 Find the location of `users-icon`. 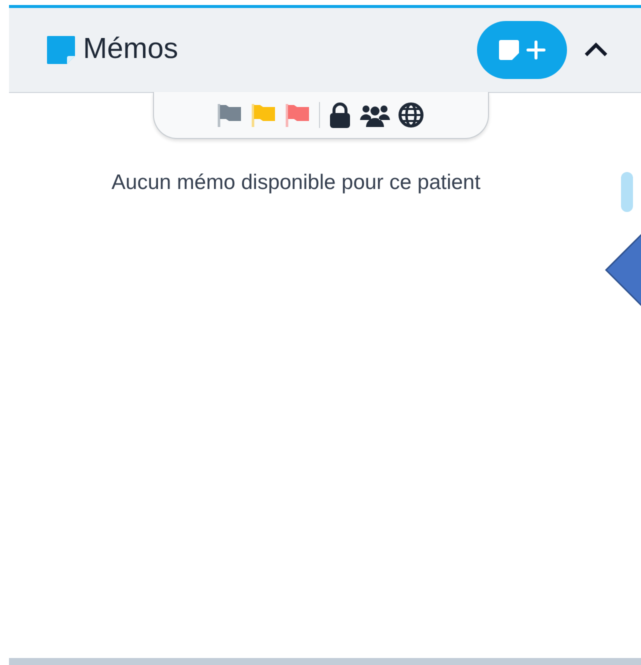

users-icon is located at coordinates (375, 115).